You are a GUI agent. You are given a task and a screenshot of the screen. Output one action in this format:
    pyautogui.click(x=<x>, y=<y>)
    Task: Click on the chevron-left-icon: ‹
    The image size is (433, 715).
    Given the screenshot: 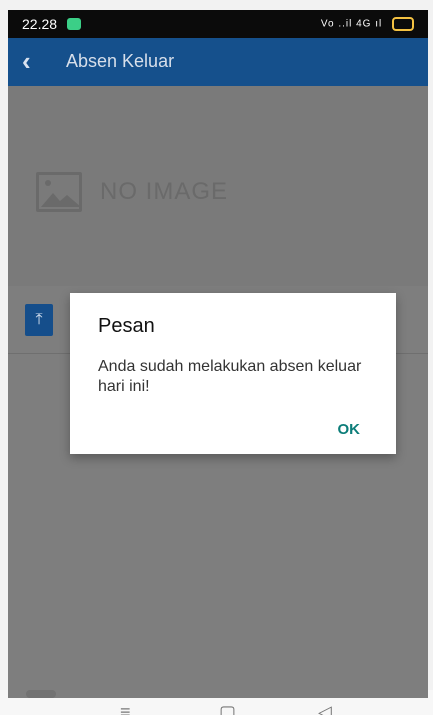 What is the action you would take?
    pyautogui.click(x=34, y=61)
    